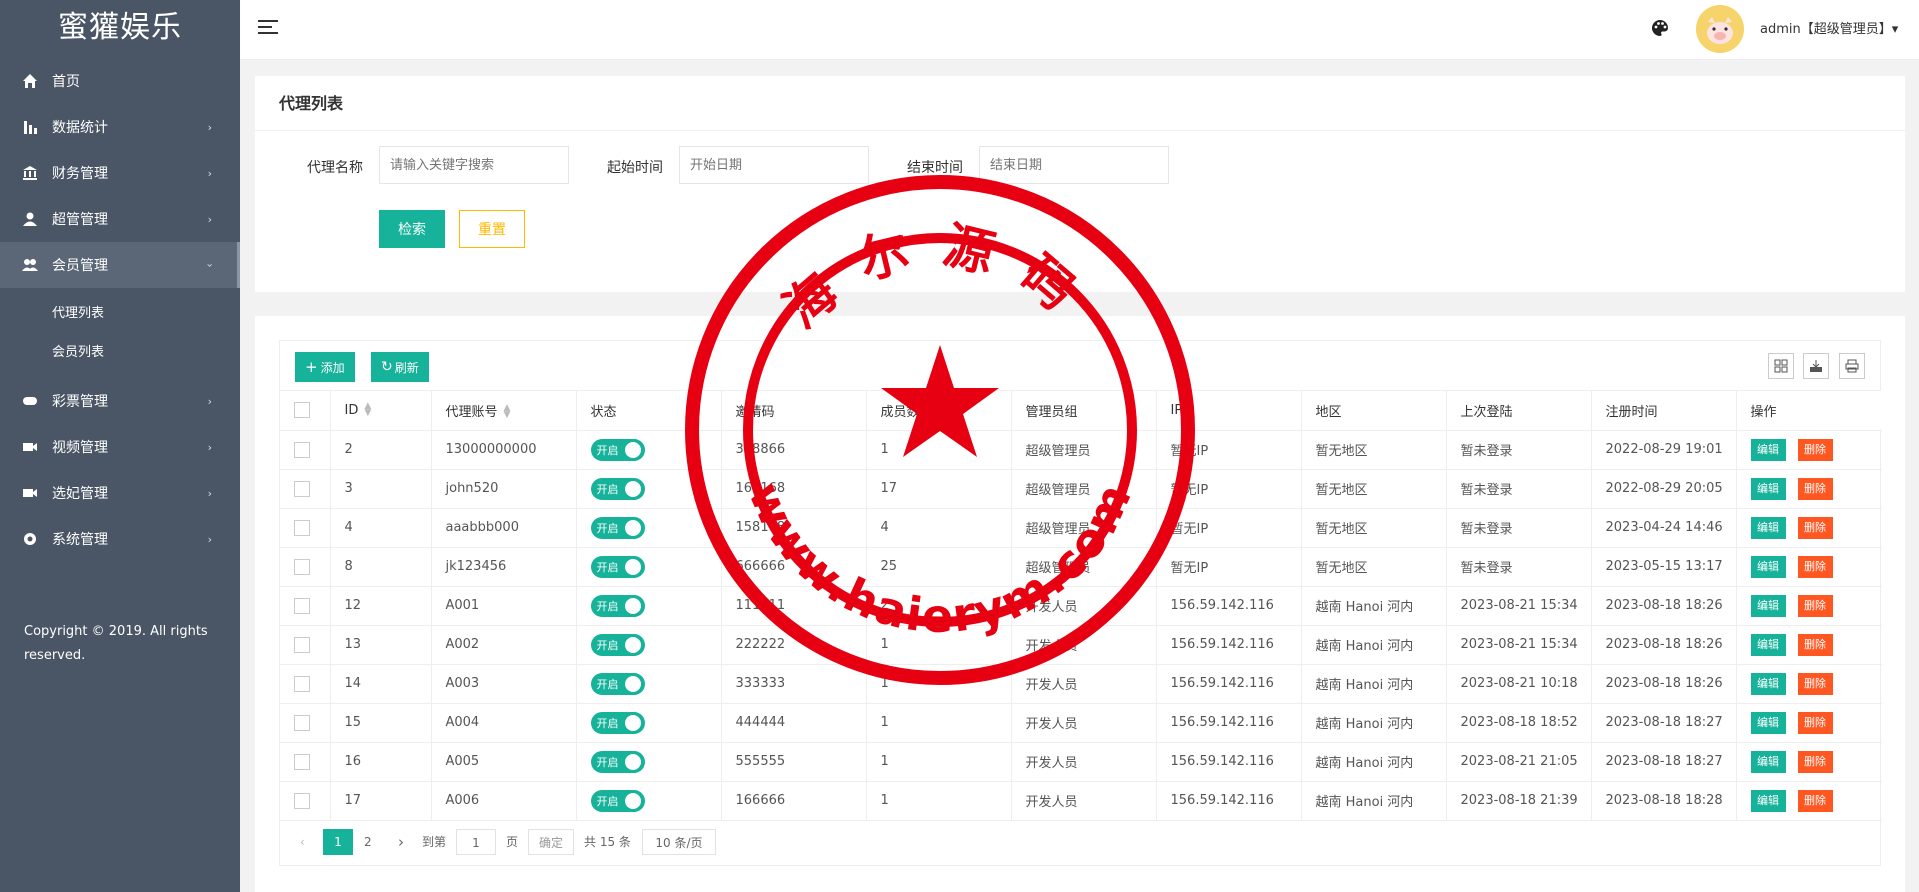  Describe the element at coordinates (1781, 366) in the screenshot. I see `columns-filter-icon` at that location.